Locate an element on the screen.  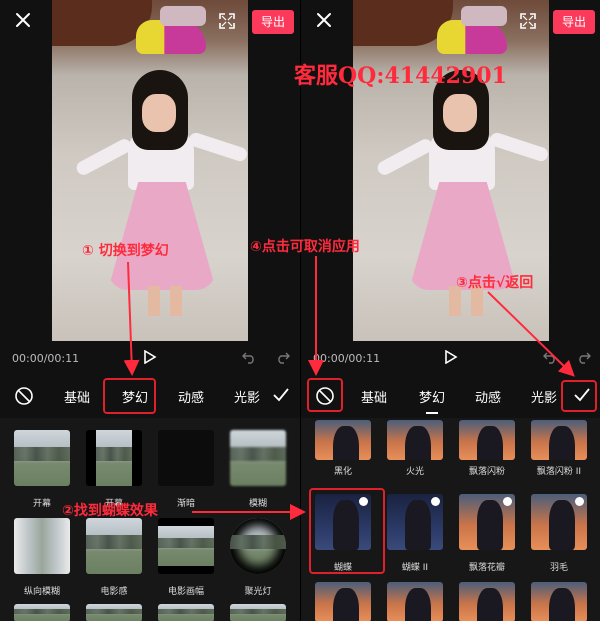
contact-annotation: 客服QQ:41442901 is located at coordinates (400, 76).